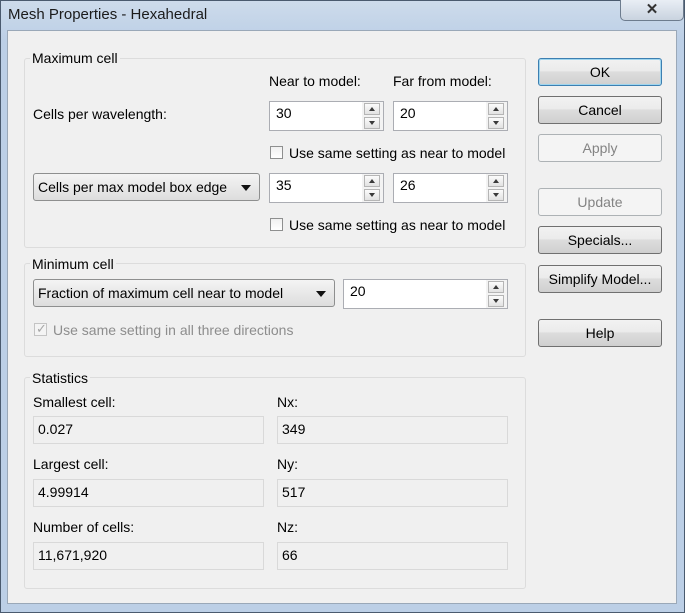  What do you see at coordinates (600, 72) in the screenshot?
I see `ok-button: OK` at bounding box center [600, 72].